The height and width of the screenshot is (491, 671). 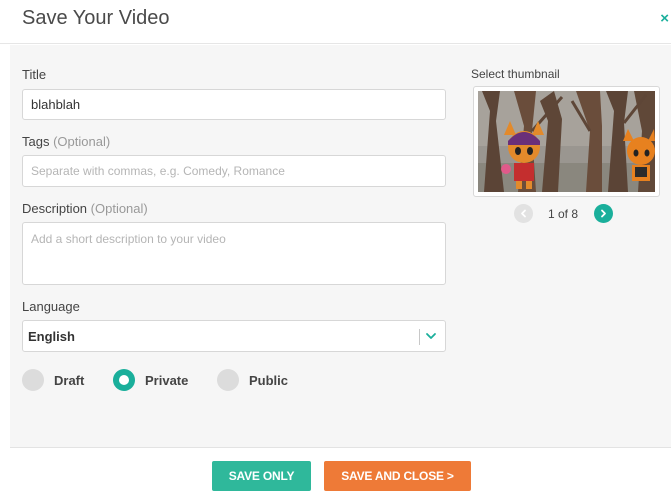 What do you see at coordinates (34, 74) in the screenshot?
I see `title-label: Title` at bounding box center [34, 74].